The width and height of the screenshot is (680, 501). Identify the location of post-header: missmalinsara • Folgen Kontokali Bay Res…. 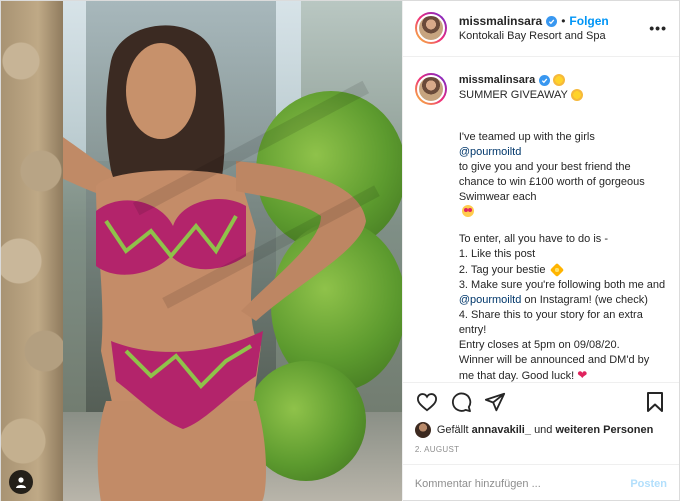
(540, 29).